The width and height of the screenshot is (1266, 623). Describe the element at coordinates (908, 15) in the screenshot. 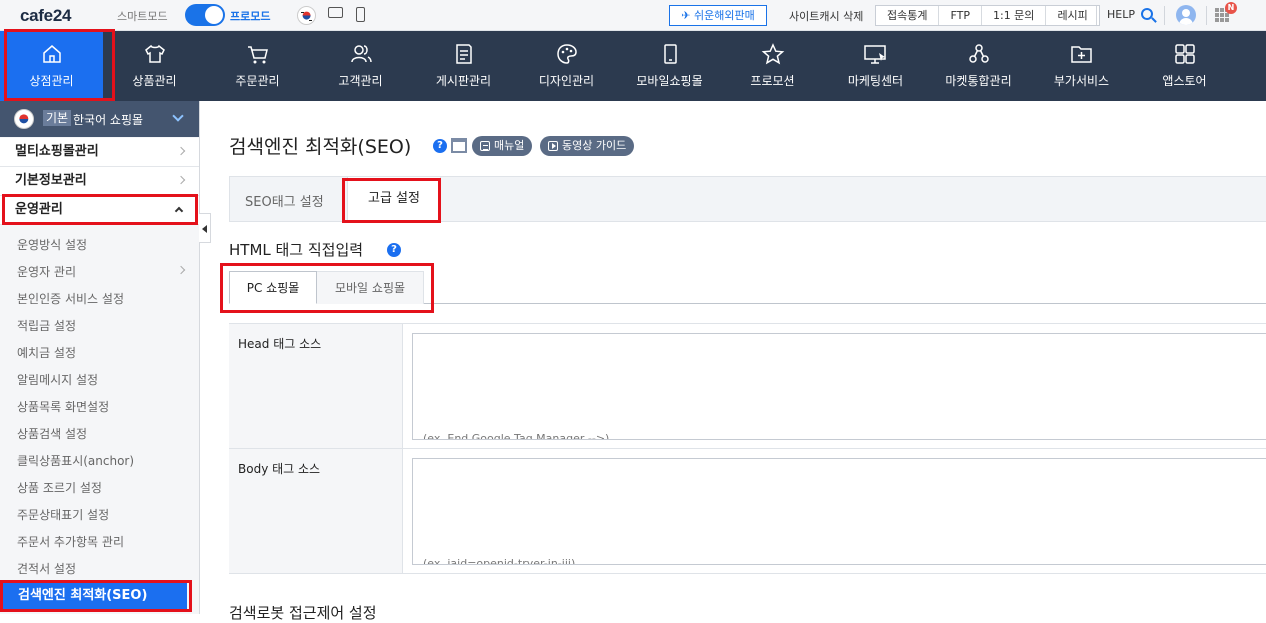

I see `stats-link: 접속통계` at that location.